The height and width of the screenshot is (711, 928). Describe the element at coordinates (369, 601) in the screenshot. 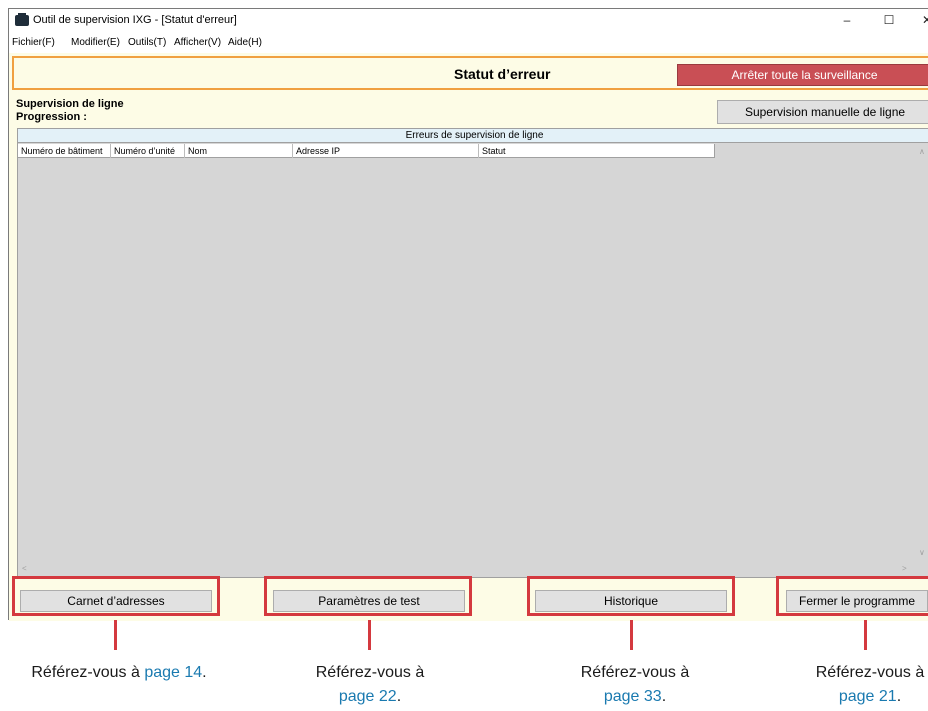

I see `test-parameters-button: Paramètres de test` at that location.